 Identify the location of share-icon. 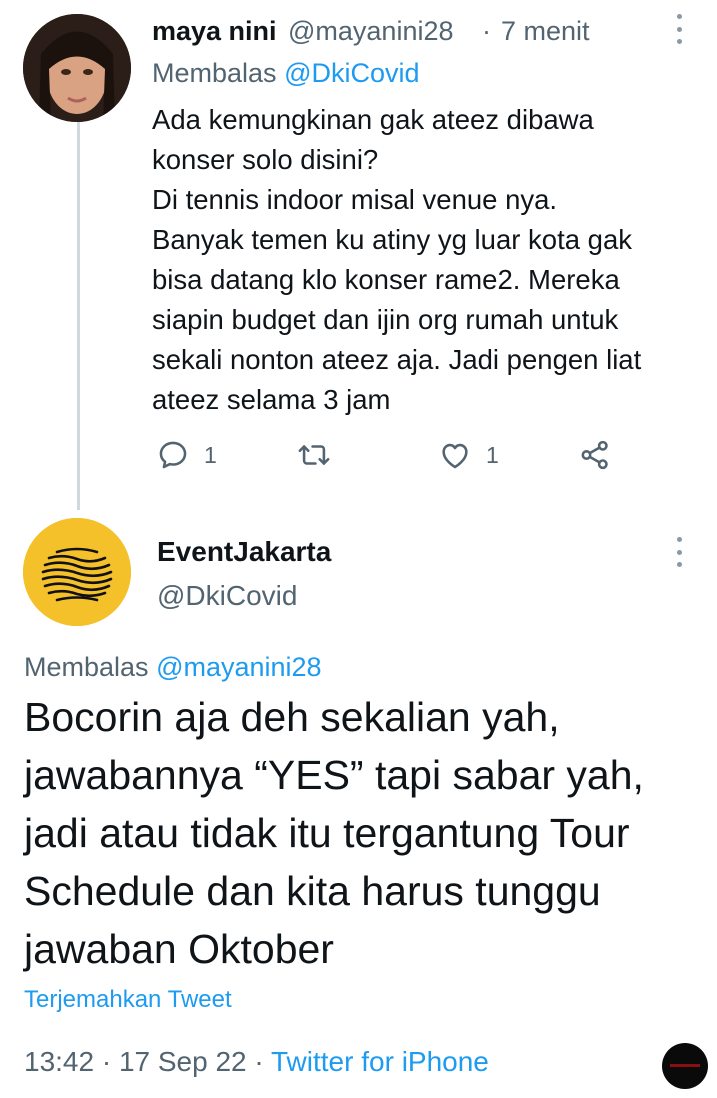
(594, 455).